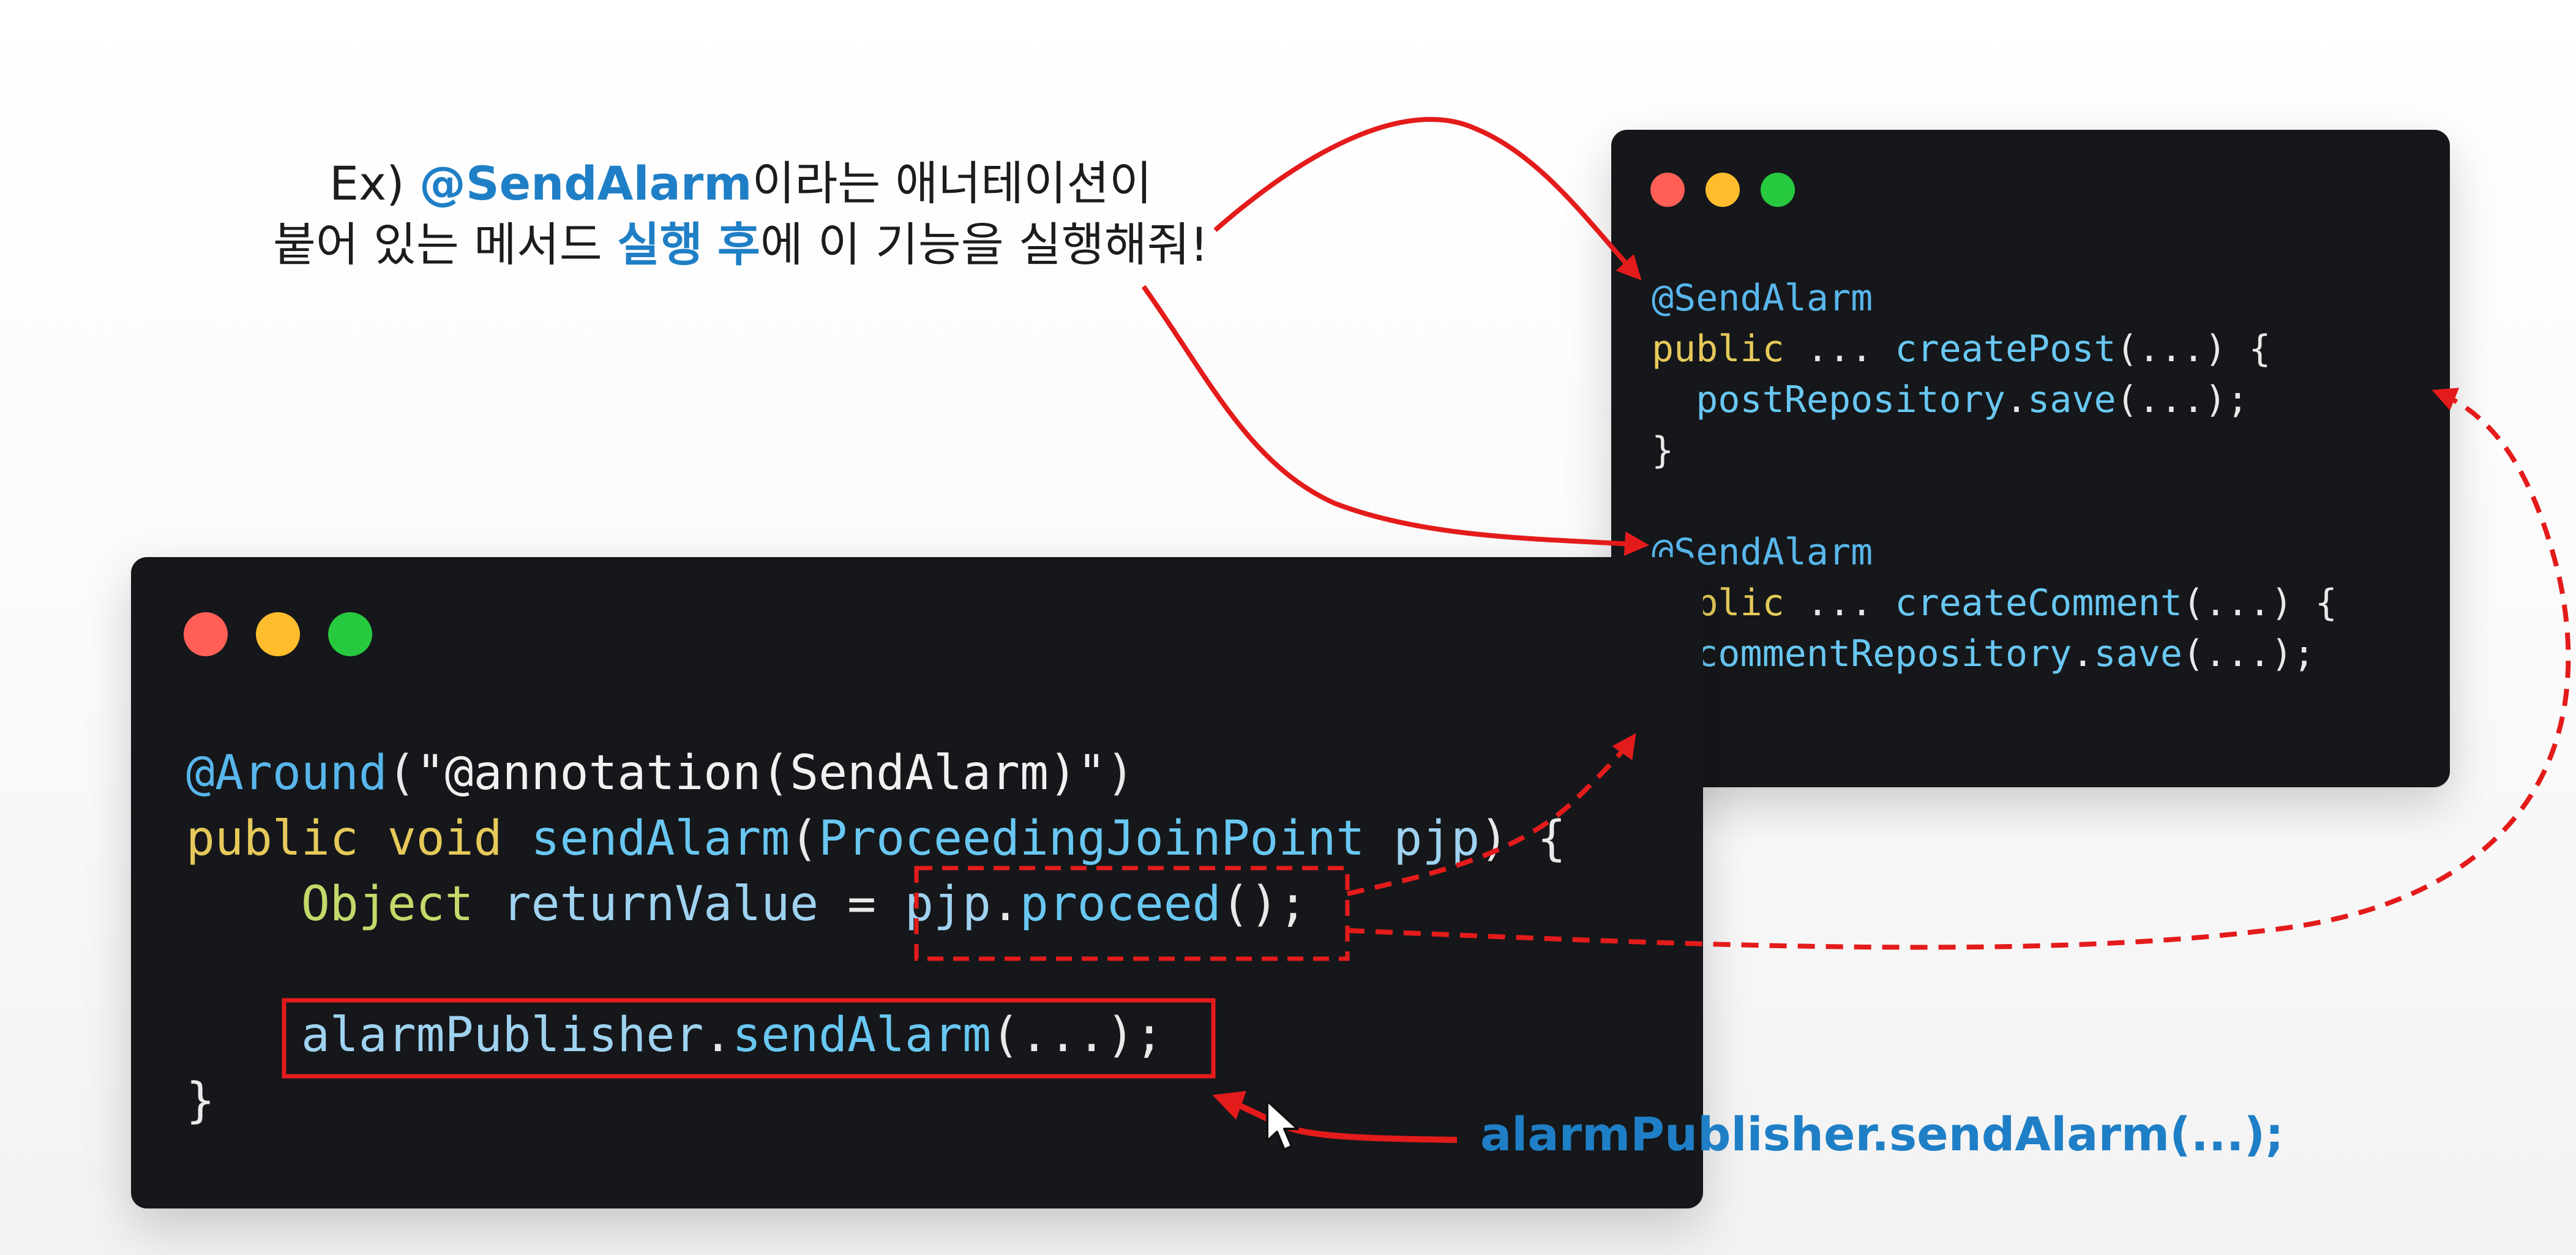 The height and width of the screenshot is (1255, 2576). I want to click on label-to-sendalarm-arrow-icon, so click(1335, 1117).